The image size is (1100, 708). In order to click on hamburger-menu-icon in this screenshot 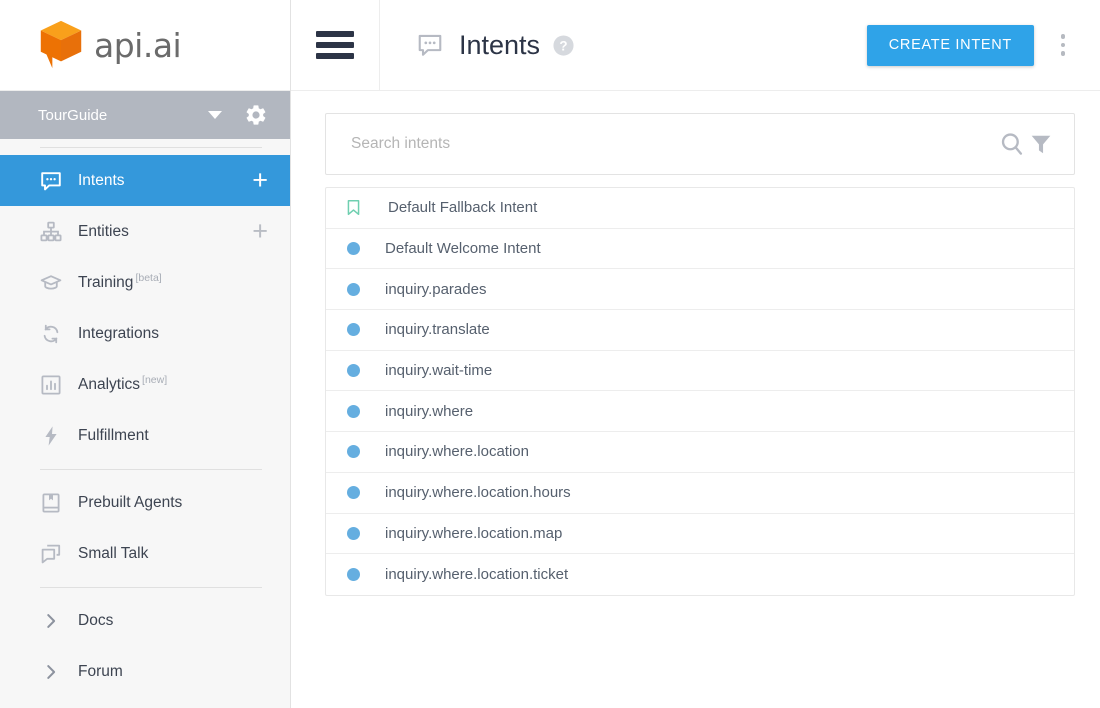, I will do `click(335, 45)`.